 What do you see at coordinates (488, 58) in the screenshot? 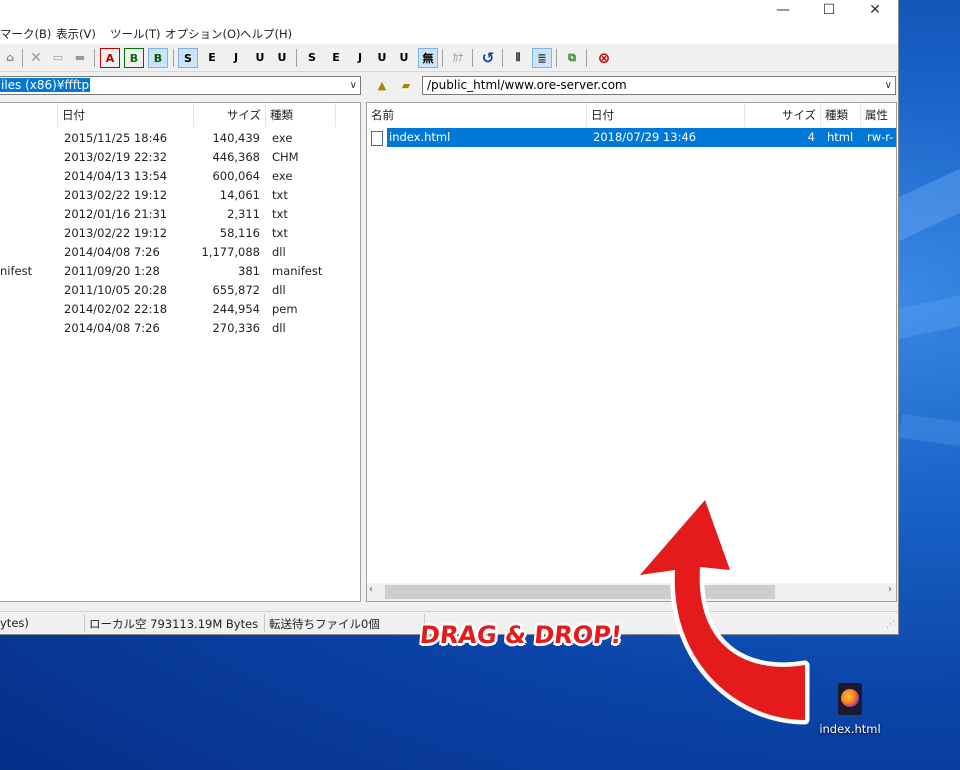
I see `refresh-icon: ↺` at bounding box center [488, 58].